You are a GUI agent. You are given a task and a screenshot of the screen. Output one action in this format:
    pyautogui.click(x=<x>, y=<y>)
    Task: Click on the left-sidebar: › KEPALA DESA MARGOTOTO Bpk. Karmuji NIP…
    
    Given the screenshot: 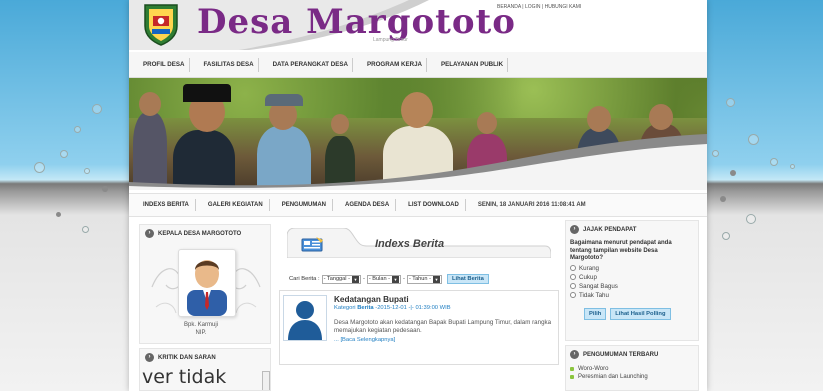 What is the action you would take?
    pyautogui.click(x=205, y=307)
    